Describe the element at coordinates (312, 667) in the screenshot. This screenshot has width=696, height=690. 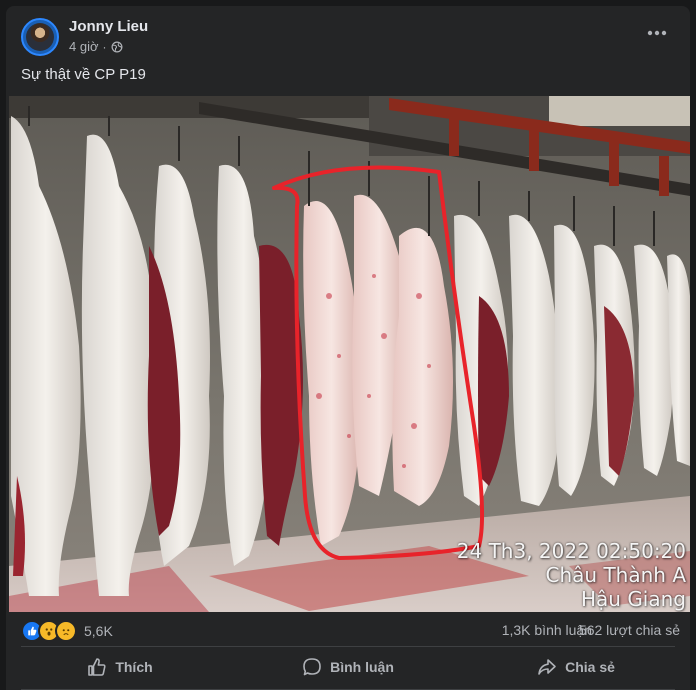
I see `comment-bubble-icon` at that location.